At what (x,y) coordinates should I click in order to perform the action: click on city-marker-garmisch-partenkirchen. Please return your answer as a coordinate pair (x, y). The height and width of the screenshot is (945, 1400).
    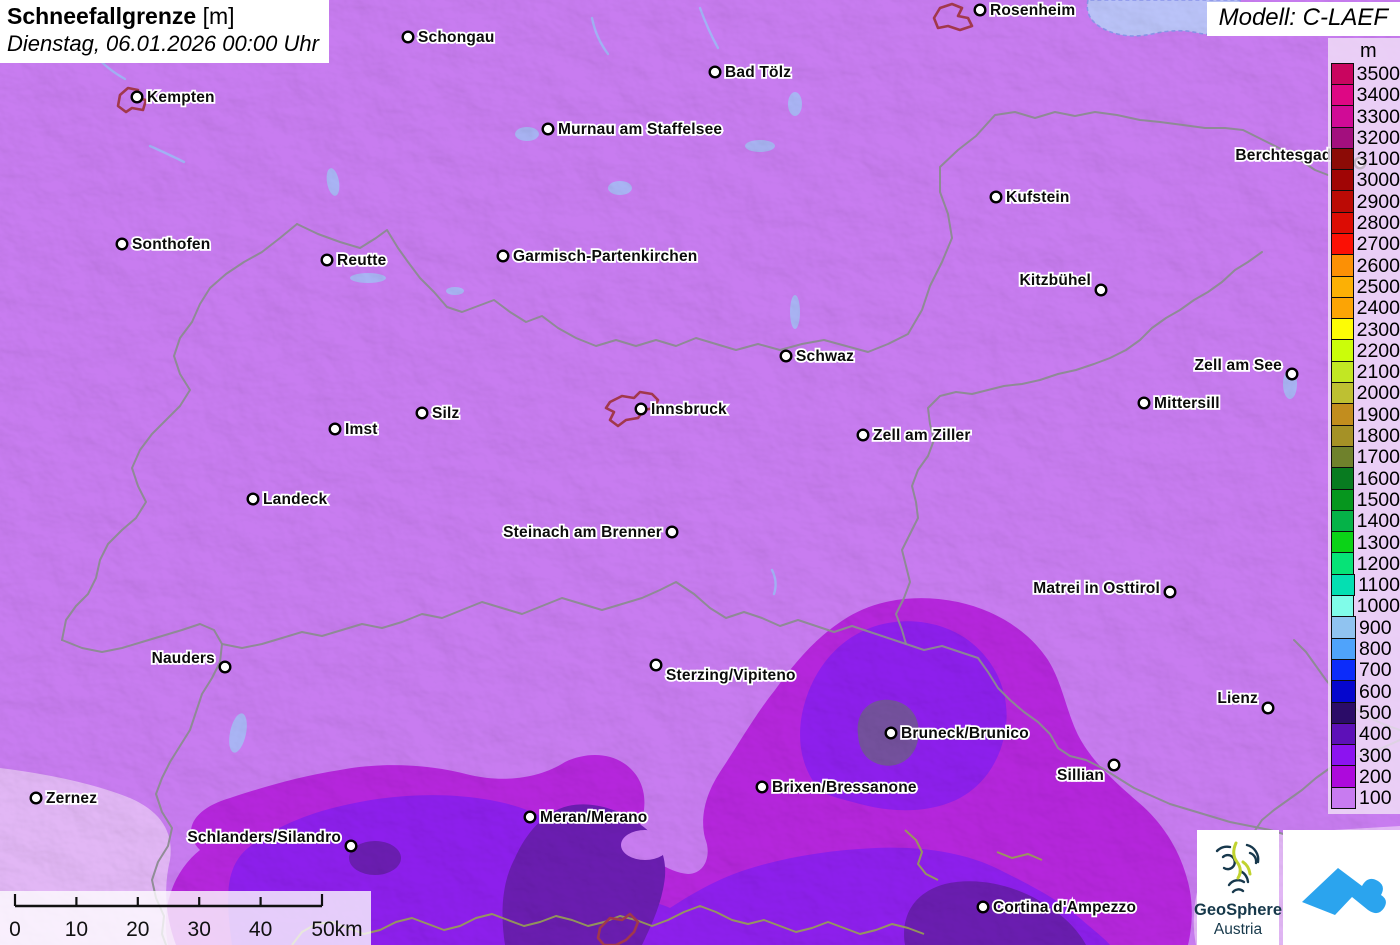
    Looking at the image, I should click on (503, 256).